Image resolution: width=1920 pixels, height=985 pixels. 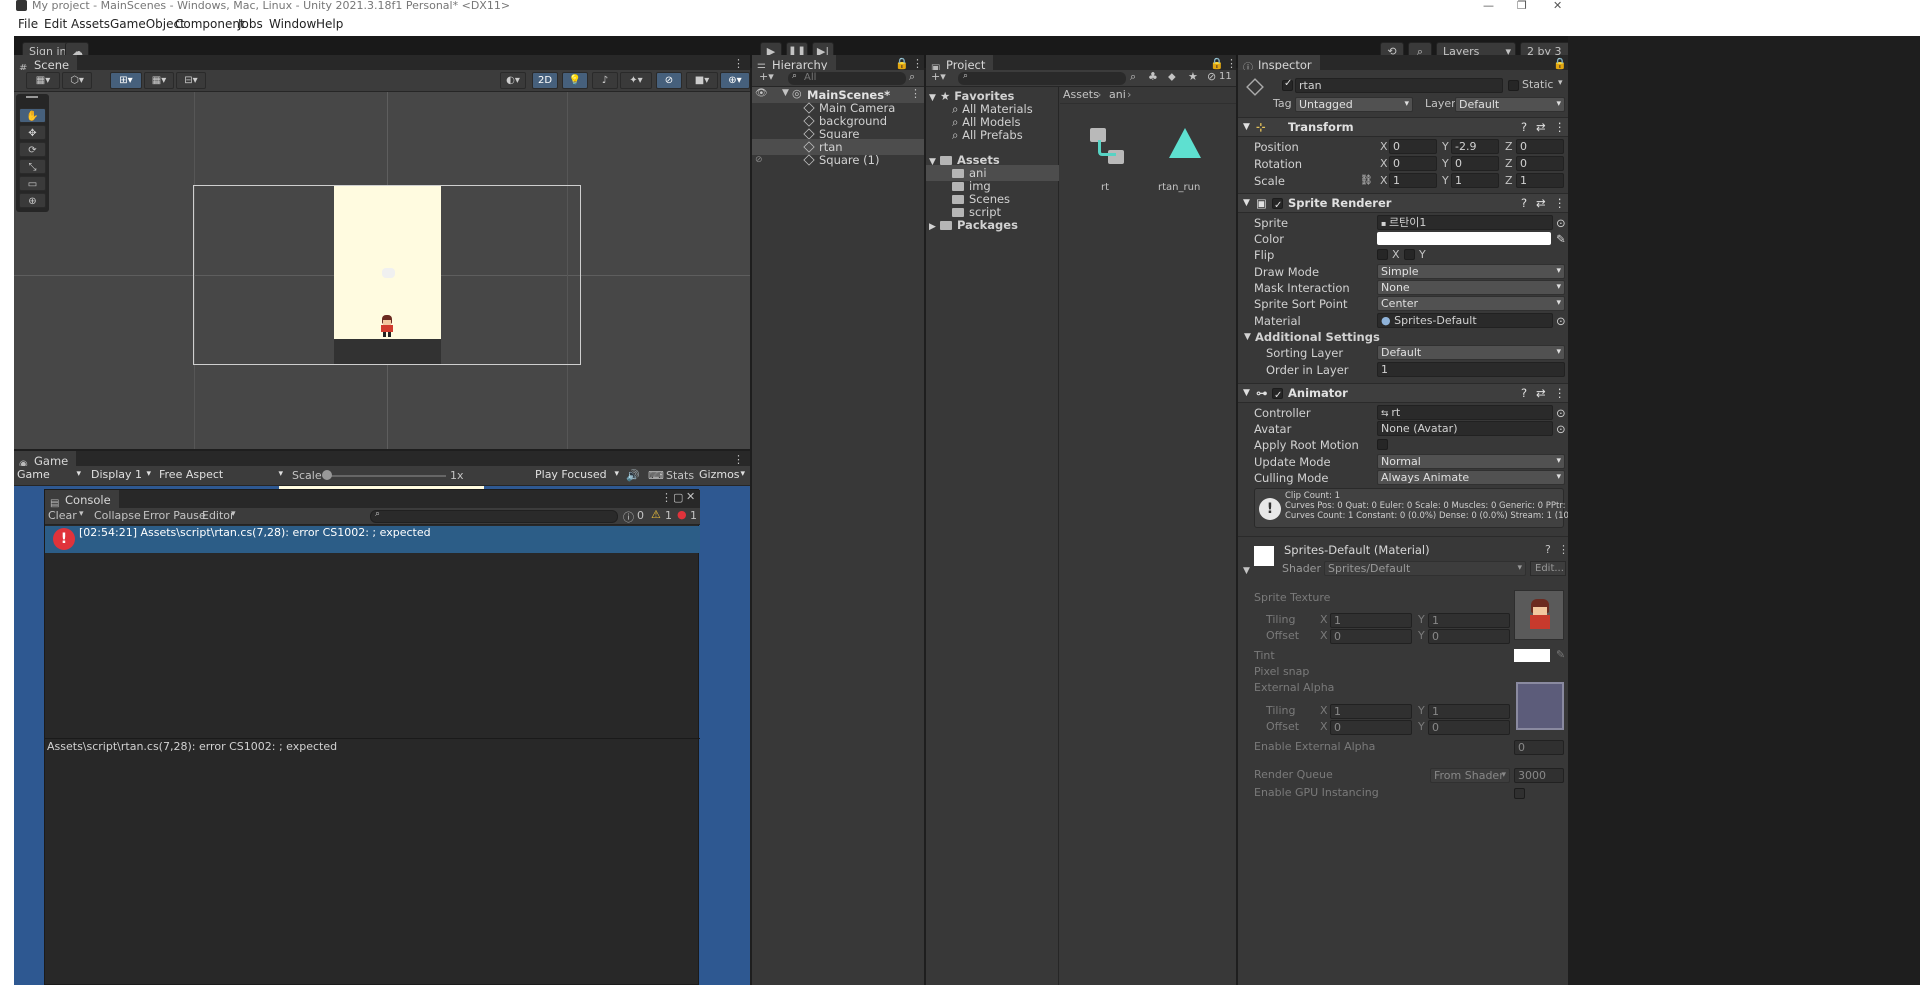 What do you see at coordinates (1469, 636) in the screenshot?
I see `offset-y-field: 0` at bounding box center [1469, 636].